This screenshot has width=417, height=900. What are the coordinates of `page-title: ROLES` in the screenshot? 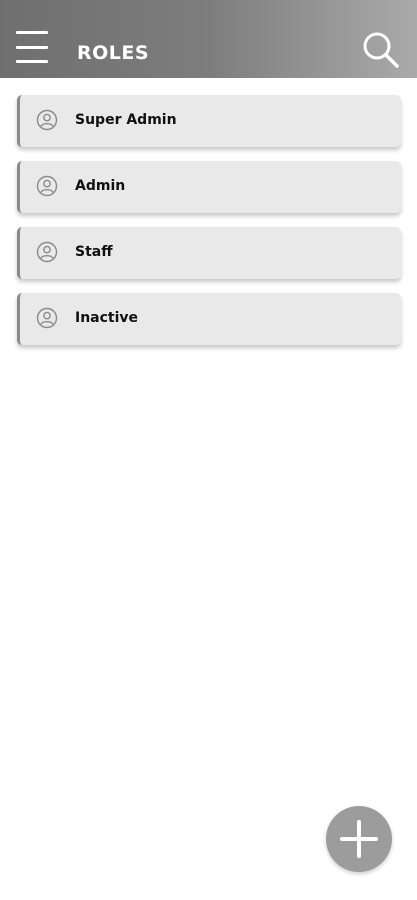 It's located at (113, 53).